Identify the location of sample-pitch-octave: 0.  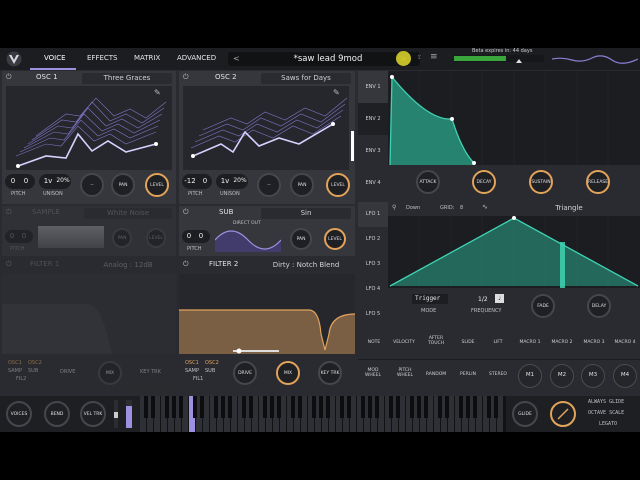
(12, 236).